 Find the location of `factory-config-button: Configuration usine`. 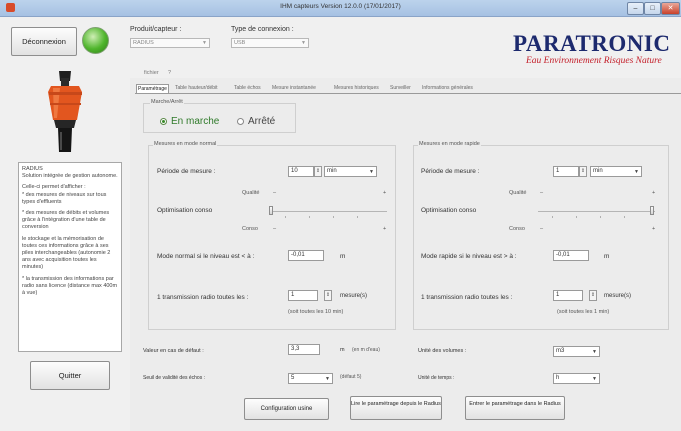

factory-config-button: Configuration usine is located at coordinates (286, 409).